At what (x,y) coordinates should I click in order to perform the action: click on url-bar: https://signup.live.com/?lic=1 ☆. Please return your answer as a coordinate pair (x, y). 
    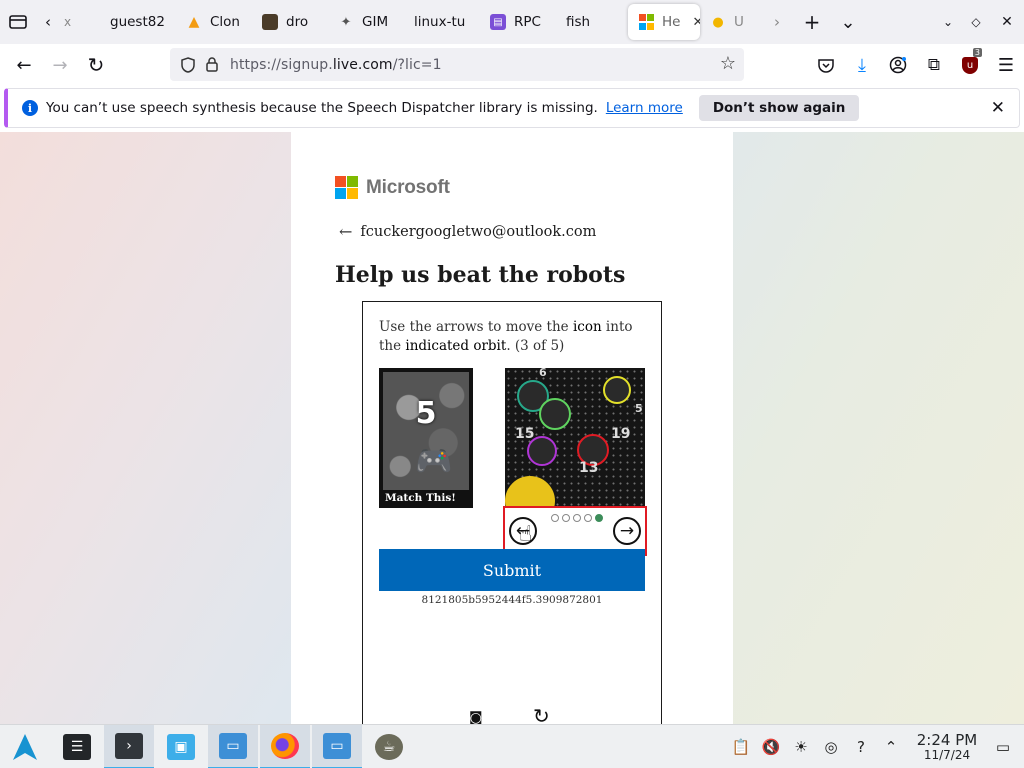
    Looking at the image, I should click on (457, 64).